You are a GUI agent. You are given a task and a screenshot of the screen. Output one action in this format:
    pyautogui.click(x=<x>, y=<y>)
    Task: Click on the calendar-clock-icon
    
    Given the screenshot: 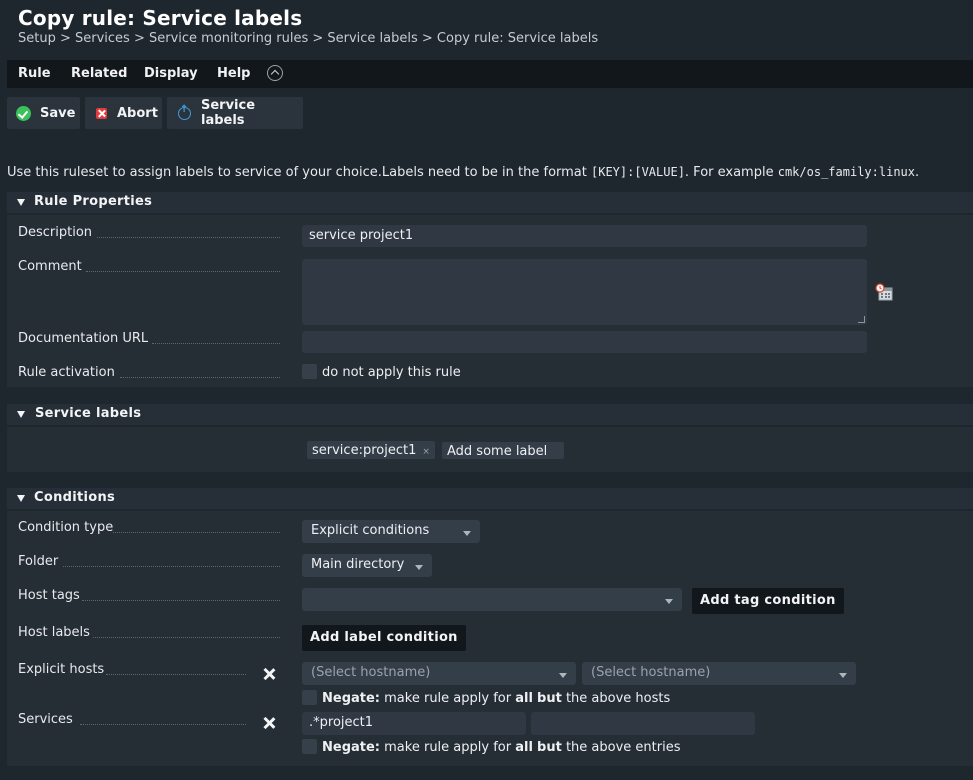 What is the action you would take?
    pyautogui.click(x=884, y=292)
    